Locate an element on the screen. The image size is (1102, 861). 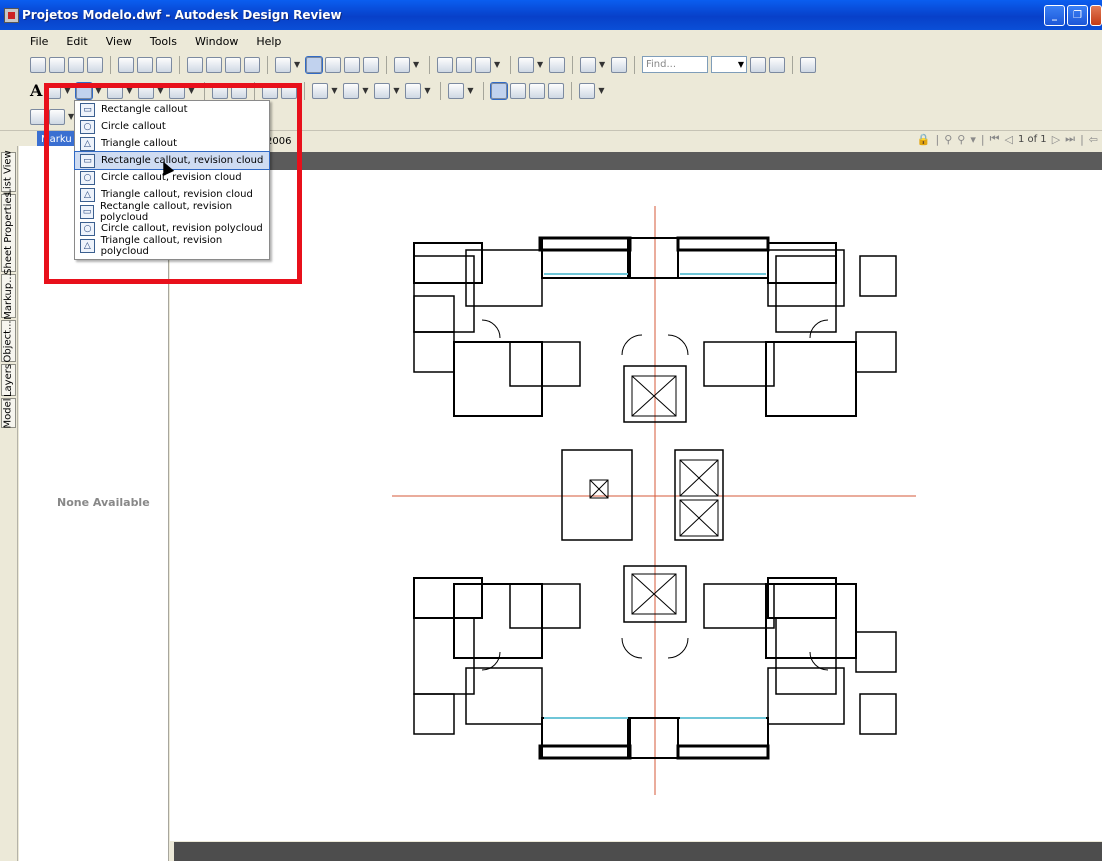
explode-icon is located at coordinates (526, 64).